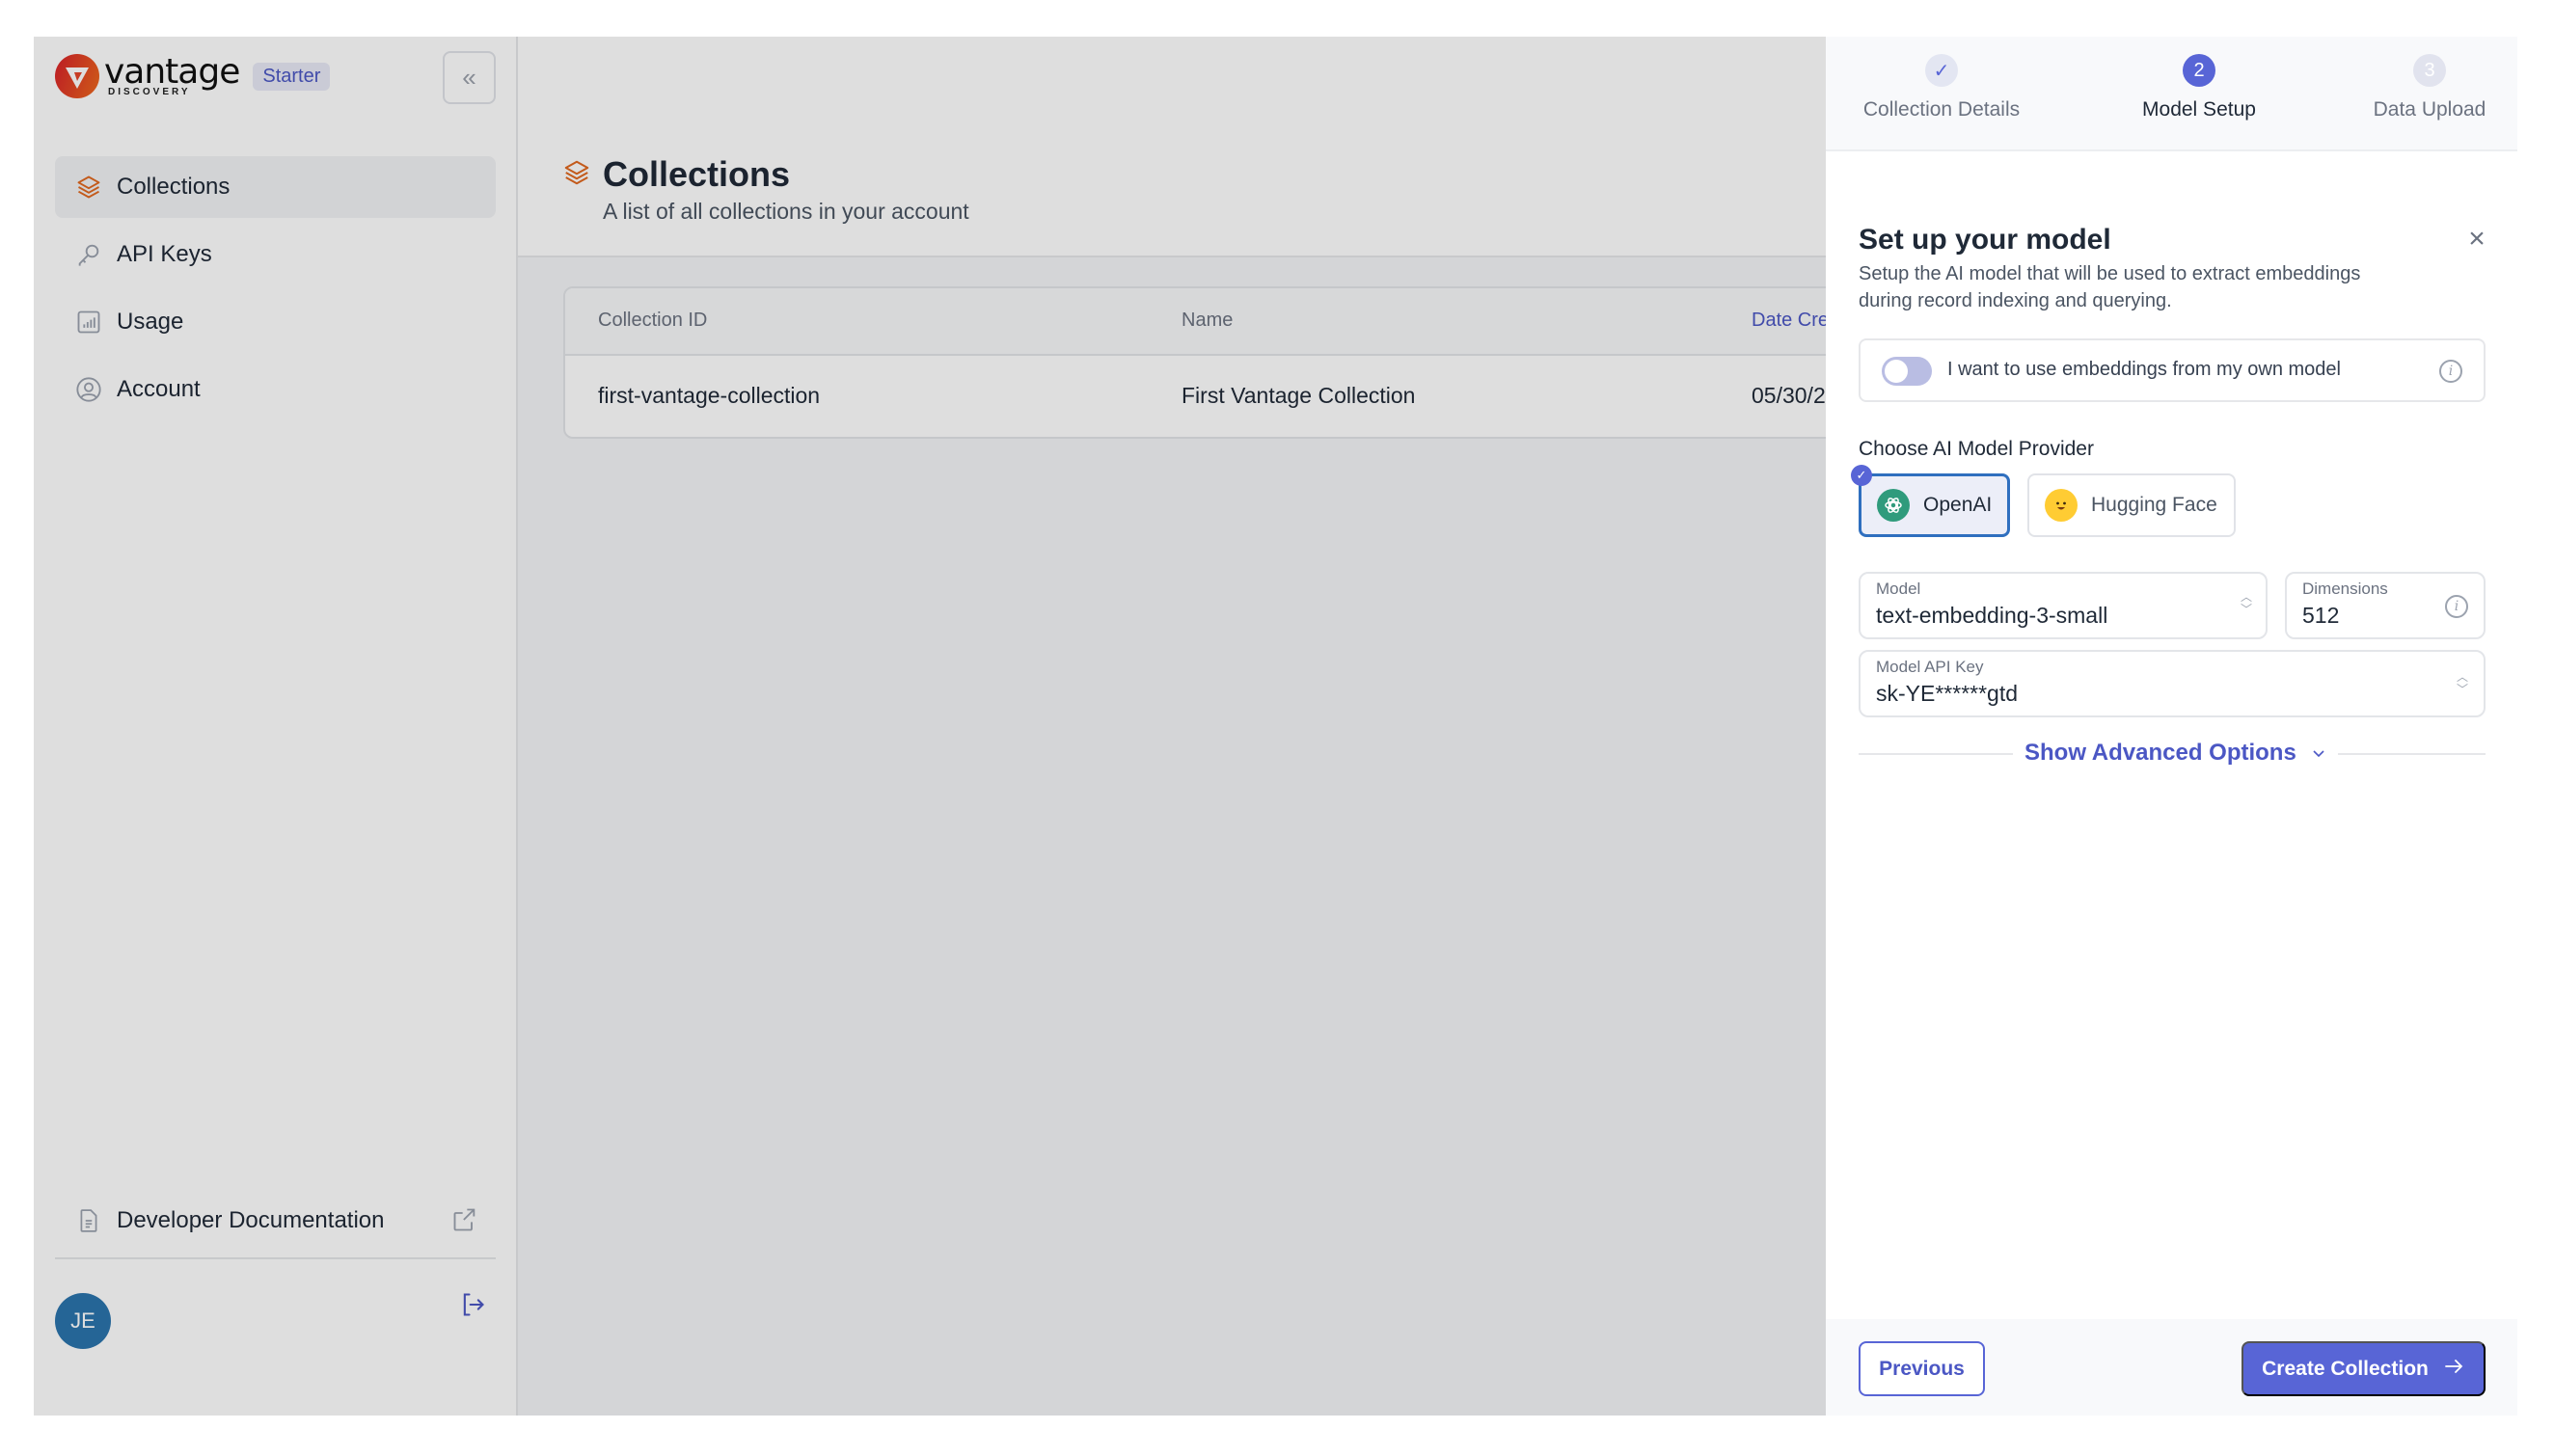  What do you see at coordinates (2154, 505) in the screenshot?
I see `provider-name: Hugging Face` at bounding box center [2154, 505].